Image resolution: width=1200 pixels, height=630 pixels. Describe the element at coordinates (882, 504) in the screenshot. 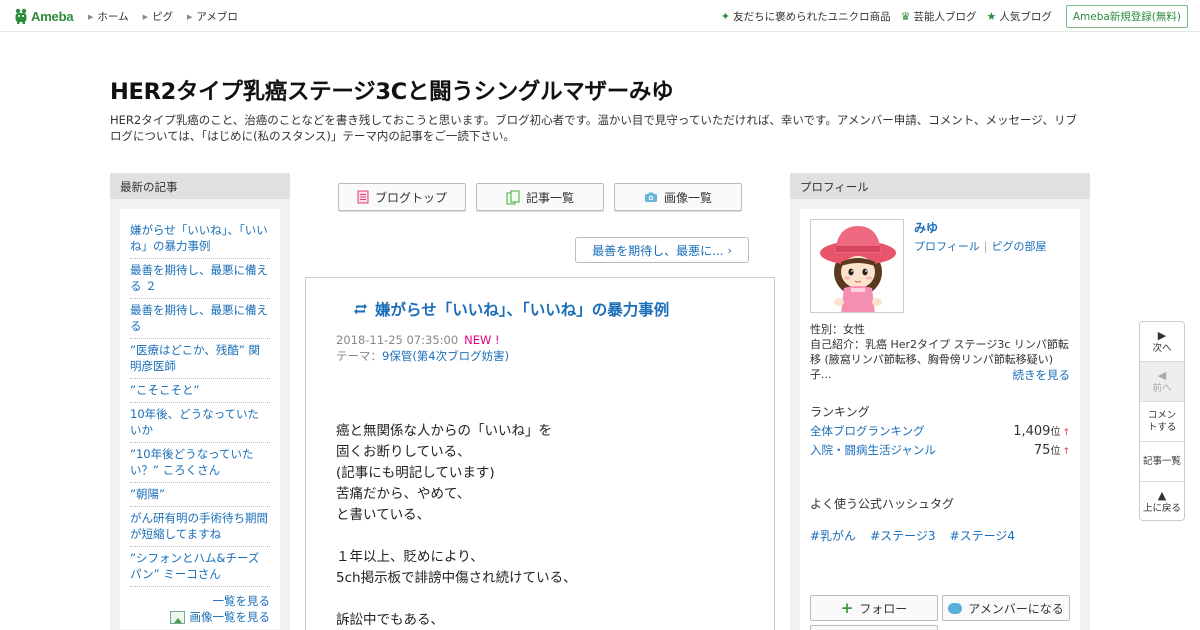

I see `hashtag-heading: よく使う公式ハッシュタグ` at that location.